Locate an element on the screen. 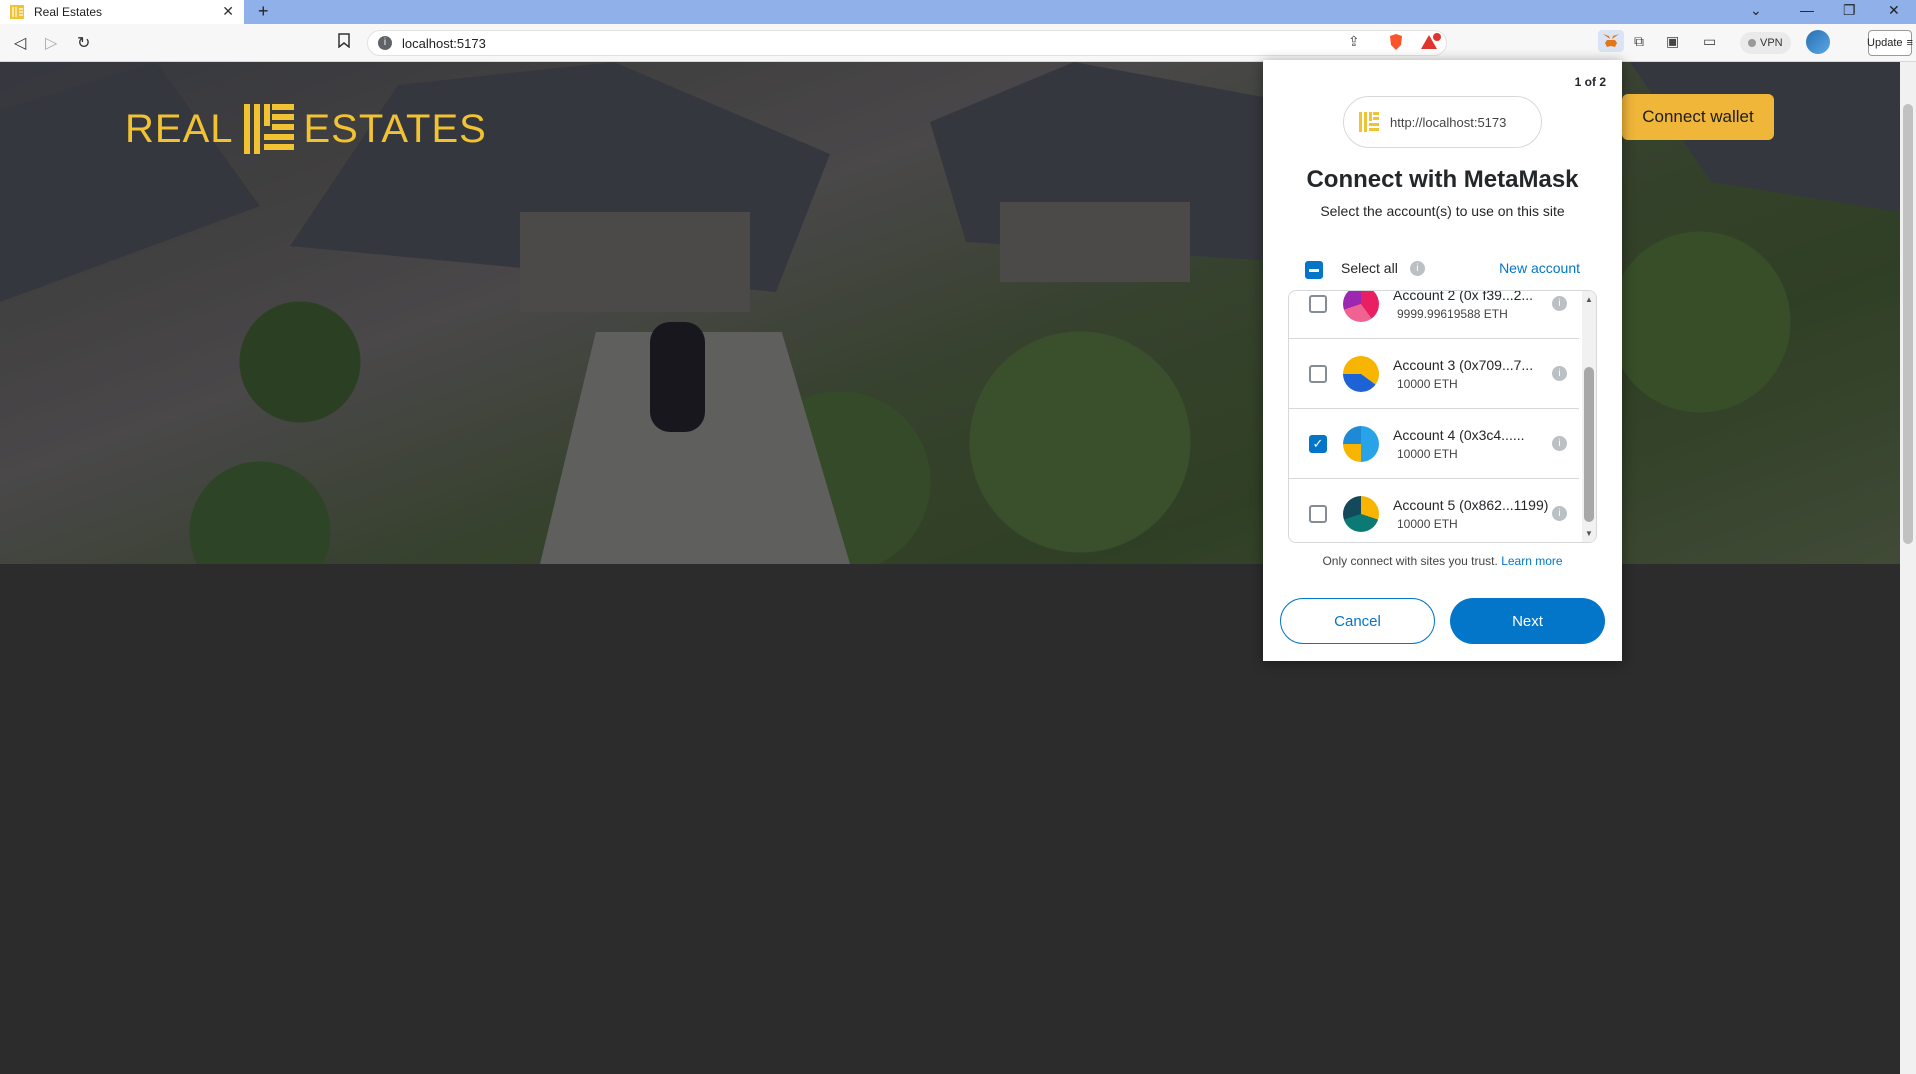 The height and width of the screenshot is (1074, 1916). scroll-up-icon: ▲ is located at coordinates (1589, 299).